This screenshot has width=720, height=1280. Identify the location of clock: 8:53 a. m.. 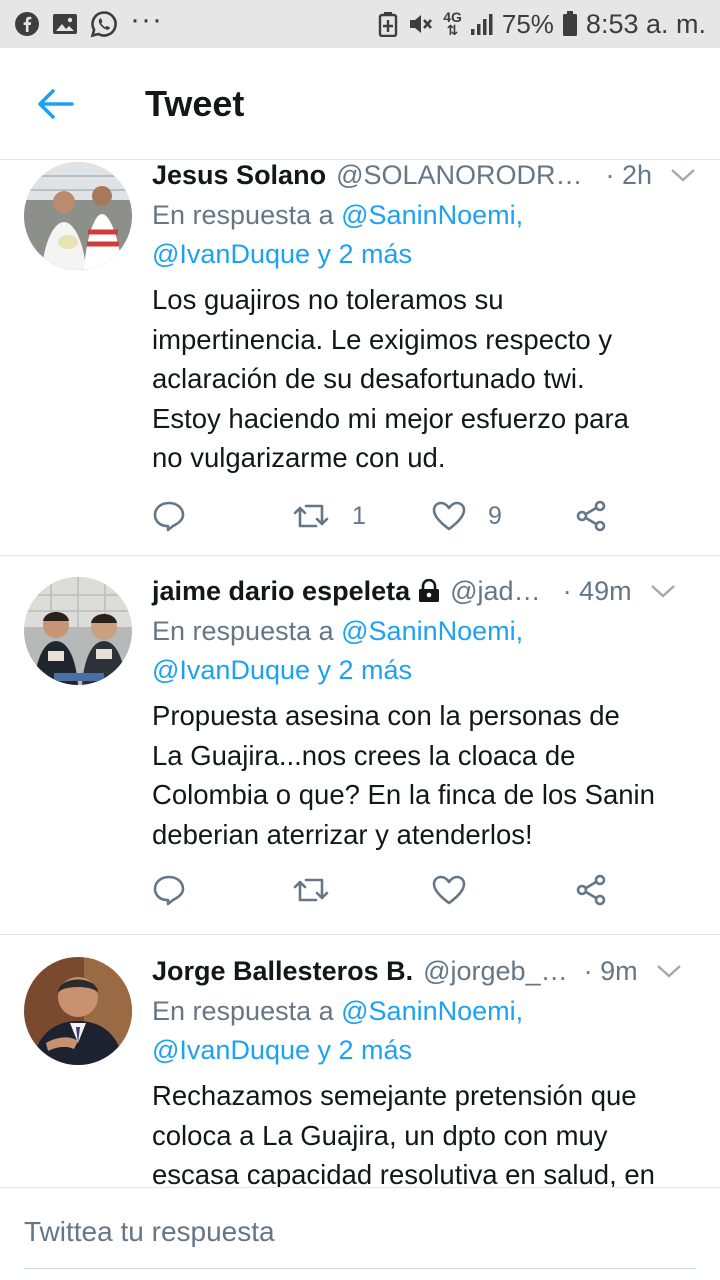
(645, 23).